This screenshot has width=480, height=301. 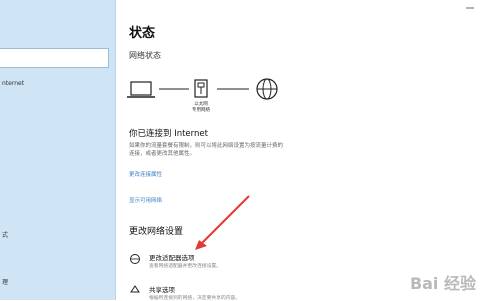 What do you see at coordinates (135, 259) in the screenshot?
I see `adapter-options-icon` at bounding box center [135, 259].